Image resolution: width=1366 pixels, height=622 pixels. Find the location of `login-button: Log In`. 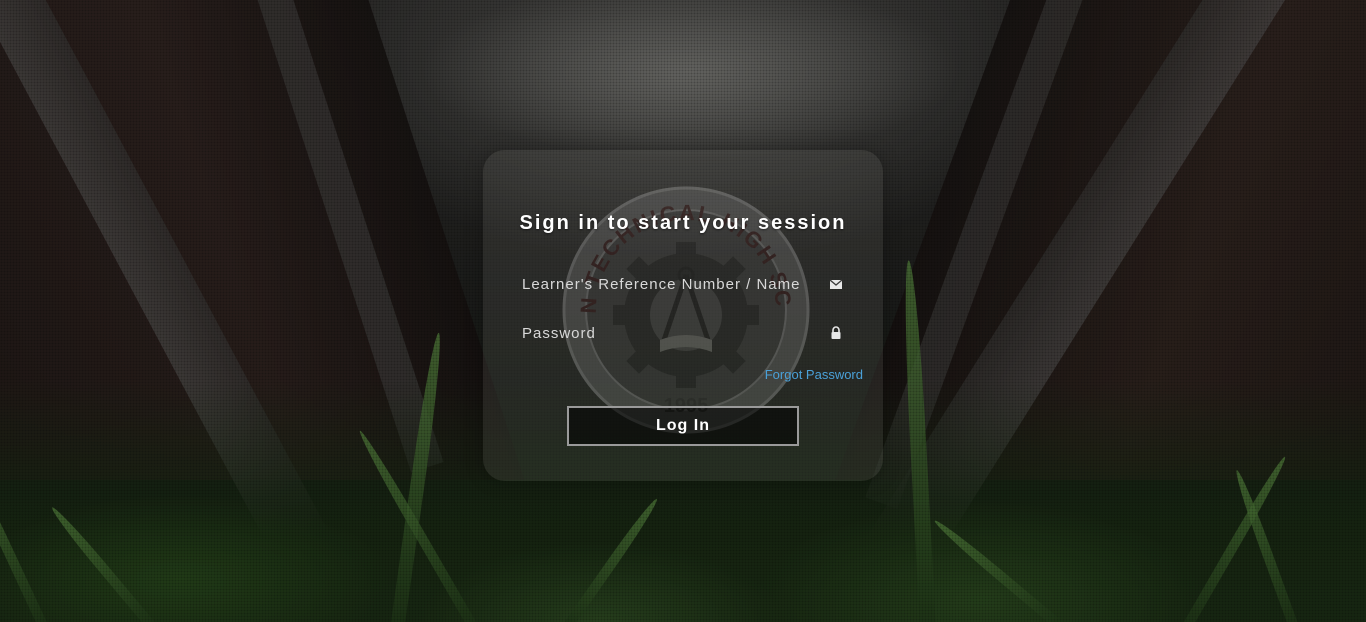

login-button: Log In is located at coordinates (683, 426).